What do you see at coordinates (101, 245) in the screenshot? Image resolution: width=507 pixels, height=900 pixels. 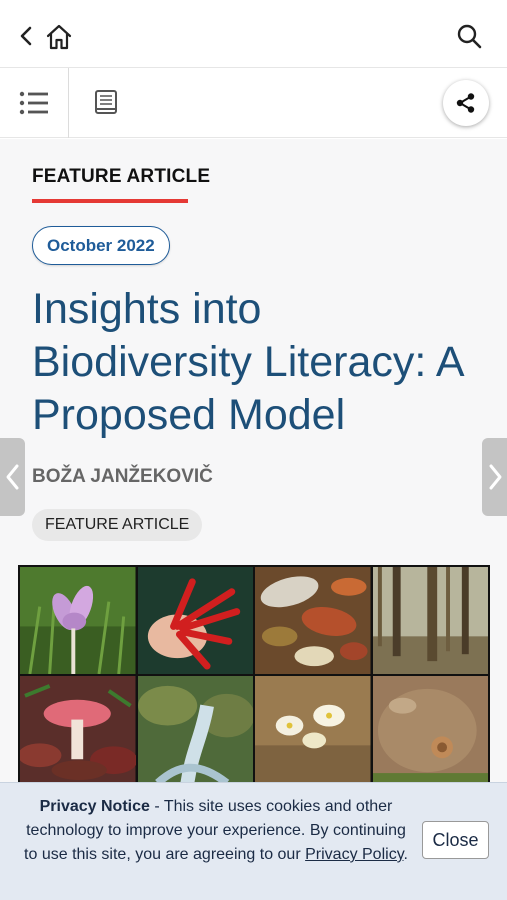 I see `date-badge: October 2022` at bounding box center [101, 245].